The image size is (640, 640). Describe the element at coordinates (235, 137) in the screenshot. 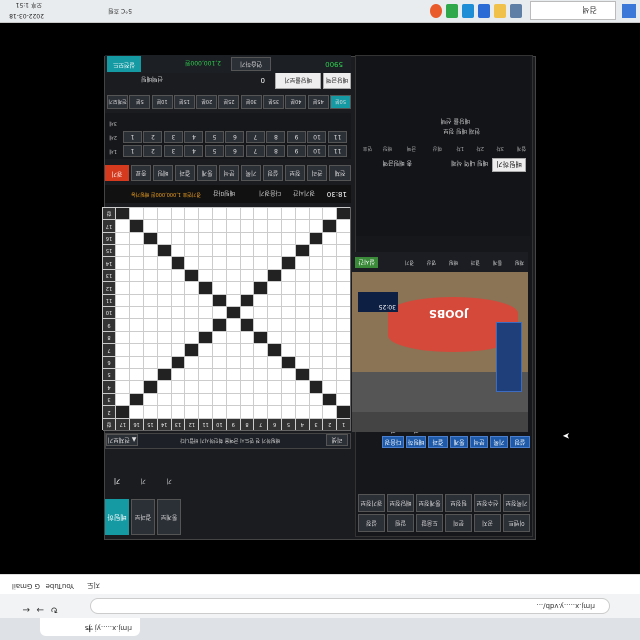

I see `number-button: 6` at that location.